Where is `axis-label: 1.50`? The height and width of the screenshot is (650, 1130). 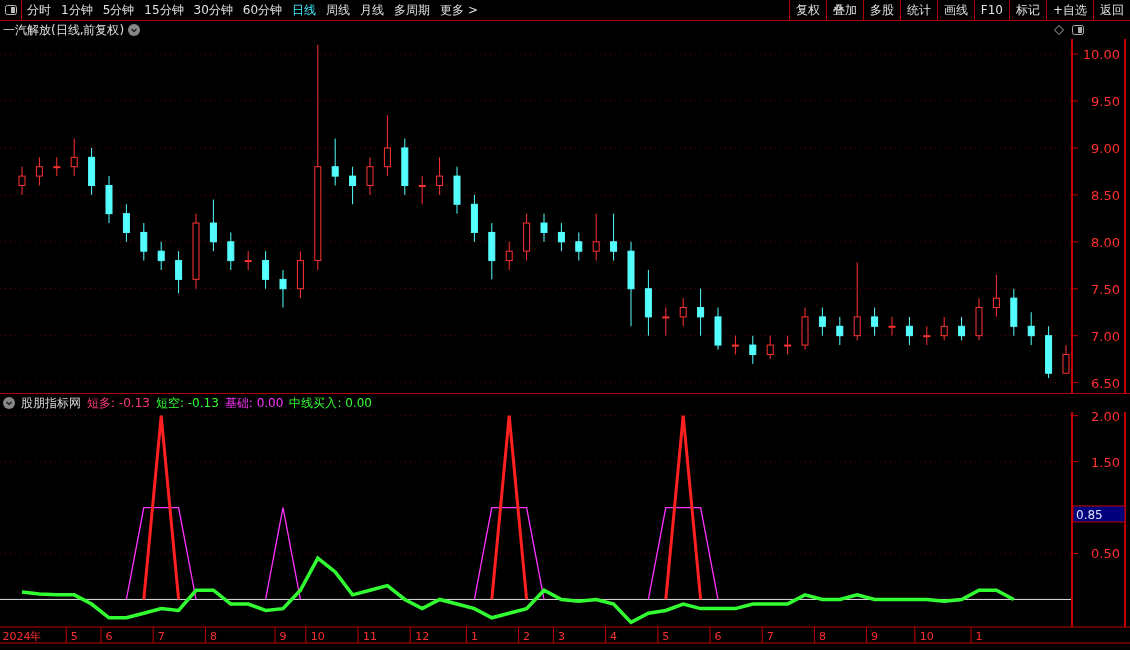 axis-label: 1.50 is located at coordinates (1105, 462).